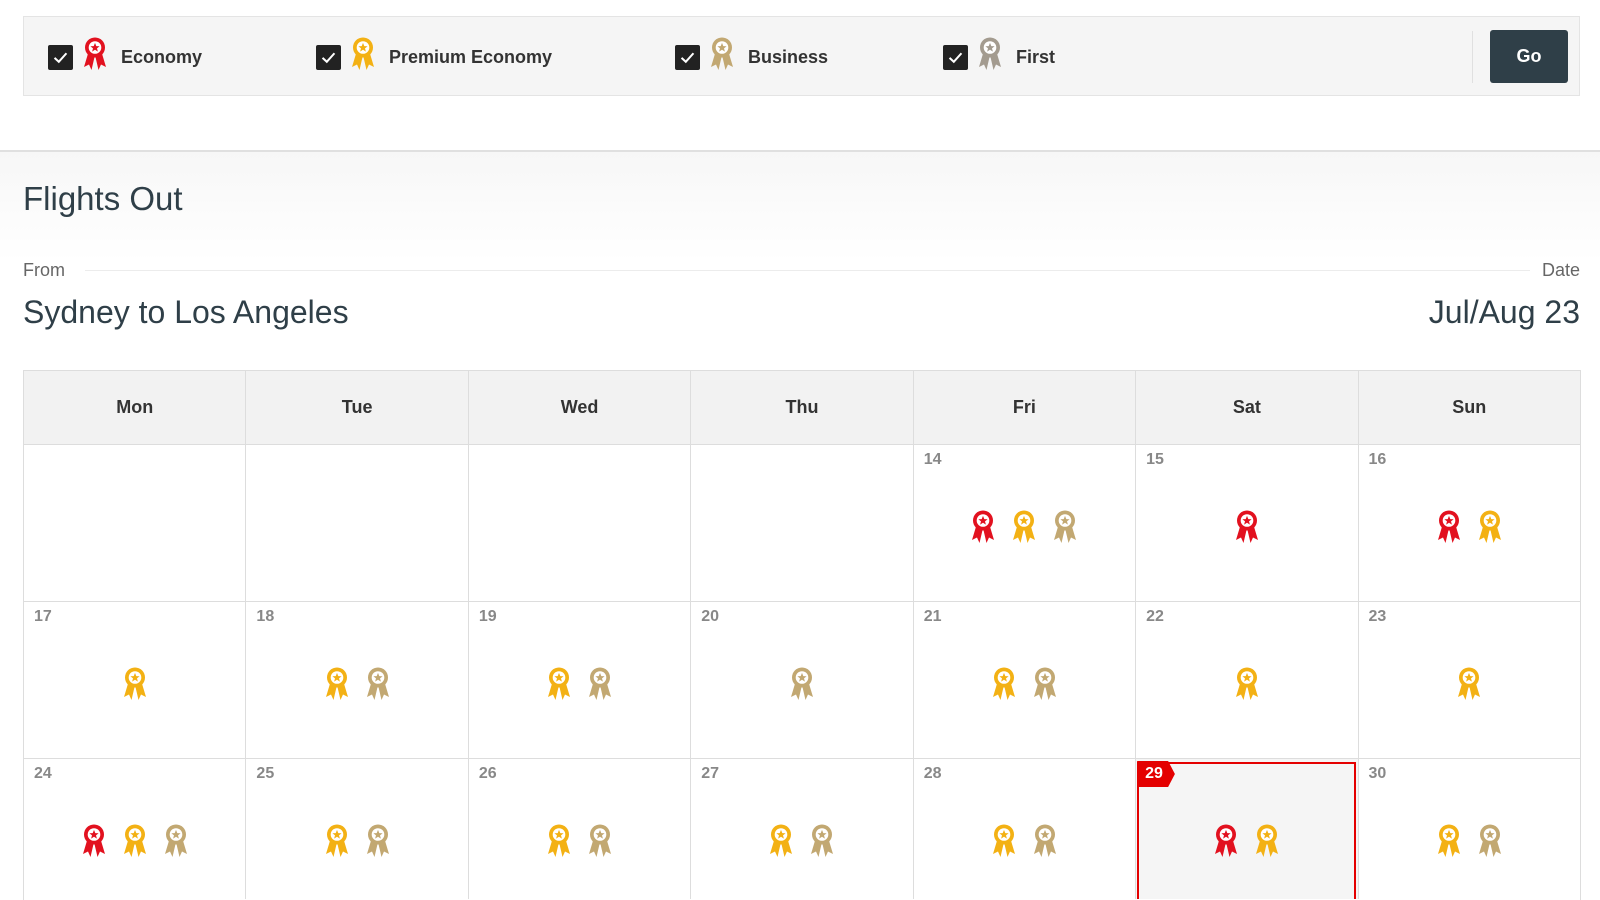 This screenshot has width=1600, height=900. What do you see at coordinates (1529, 56) in the screenshot?
I see `go-button: Go` at bounding box center [1529, 56].